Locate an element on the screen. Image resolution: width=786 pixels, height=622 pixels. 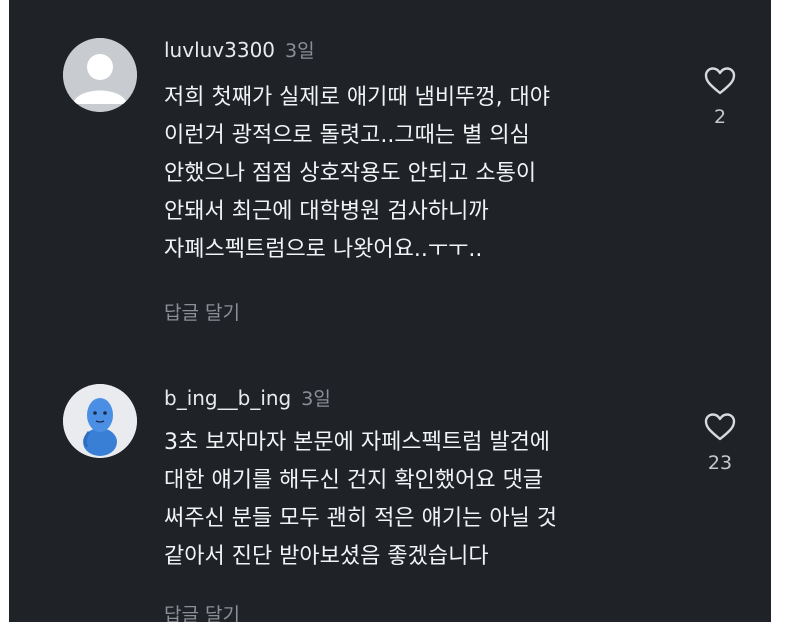
comment-line: 같아서 진단 받아보셨음 좋겠습니다 is located at coordinates (326, 556).